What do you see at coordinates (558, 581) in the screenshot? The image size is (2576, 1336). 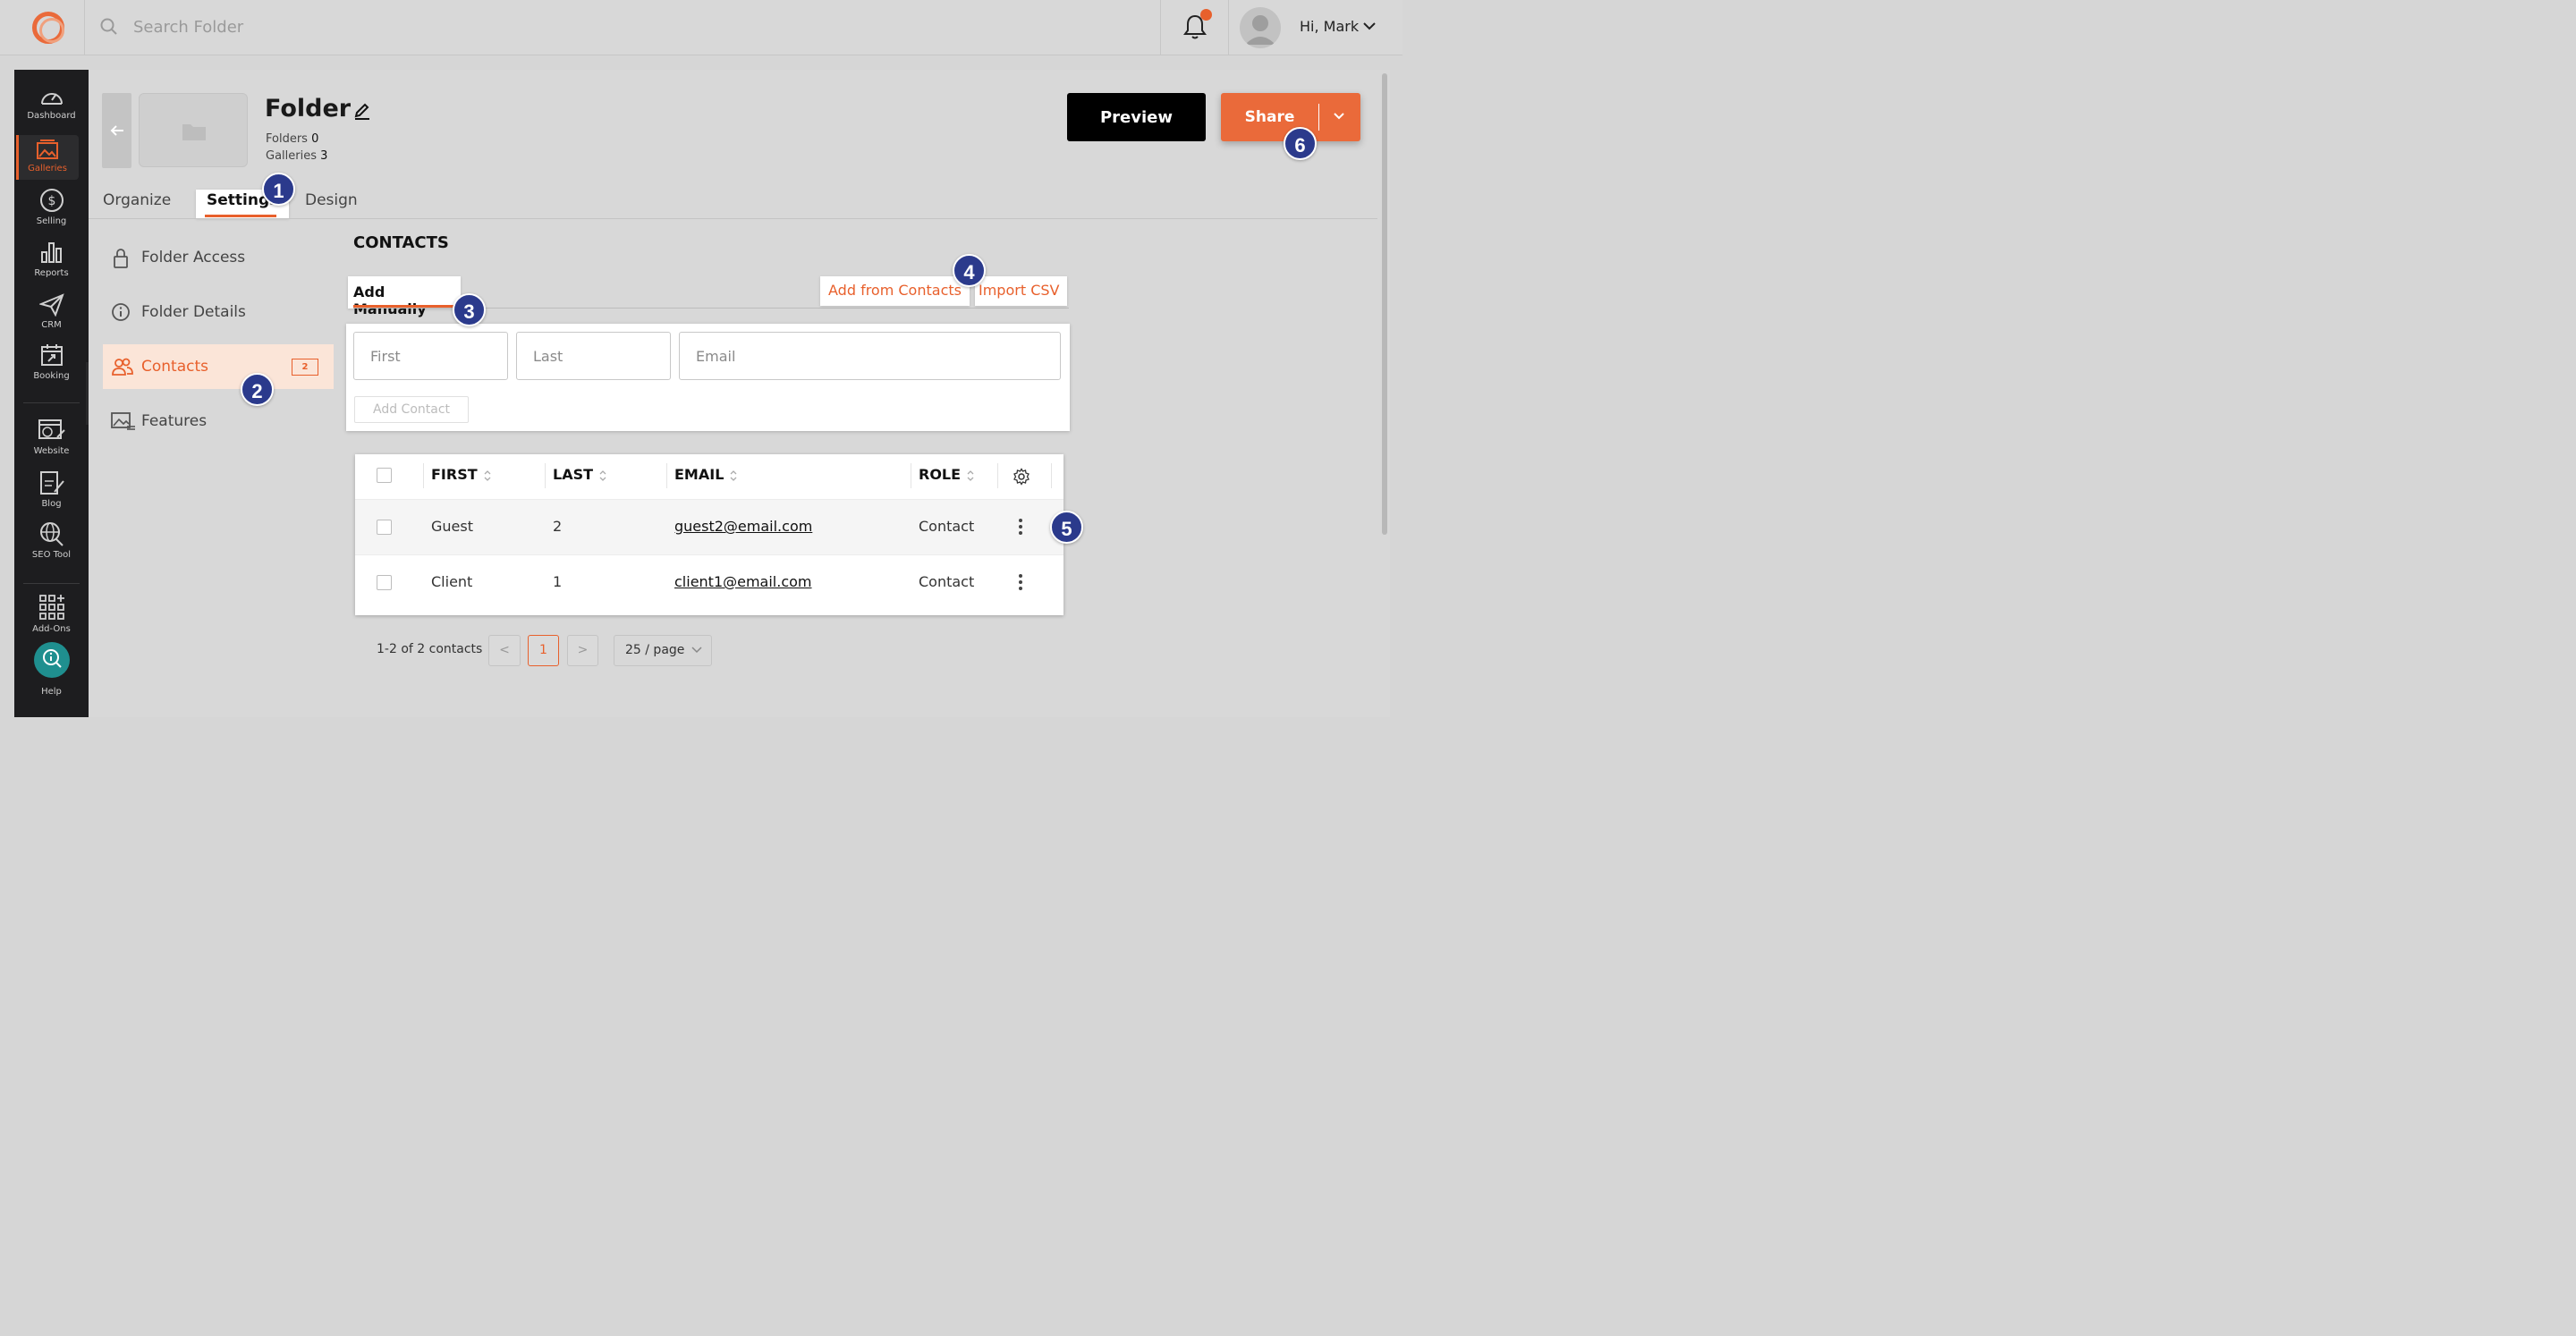 I see `cell-last: 1` at bounding box center [558, 581].